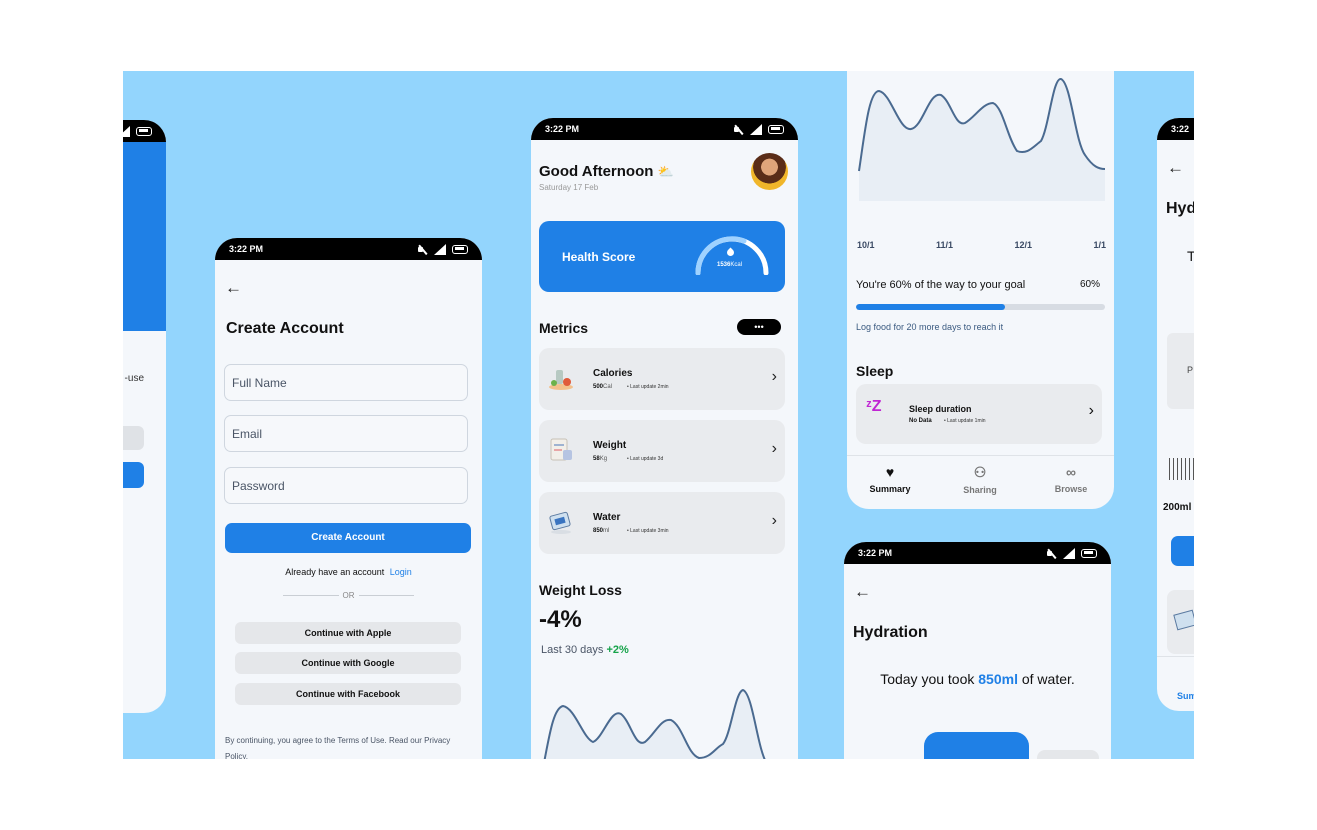 This screenshot has width=1317, height=830. I want to click on or-text: OR, so click(348, 595).